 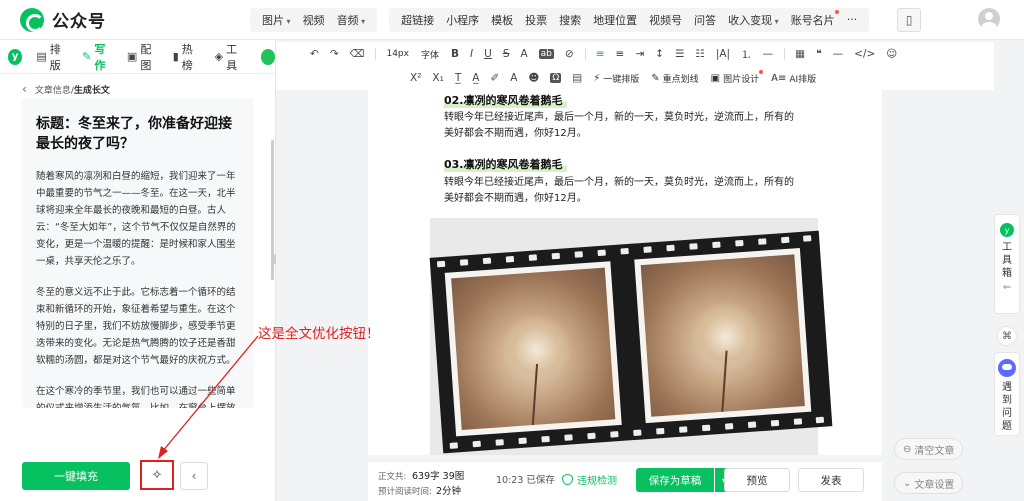 I want to click on toolbox-label: 工具箱, so click(x=1007, y=260).